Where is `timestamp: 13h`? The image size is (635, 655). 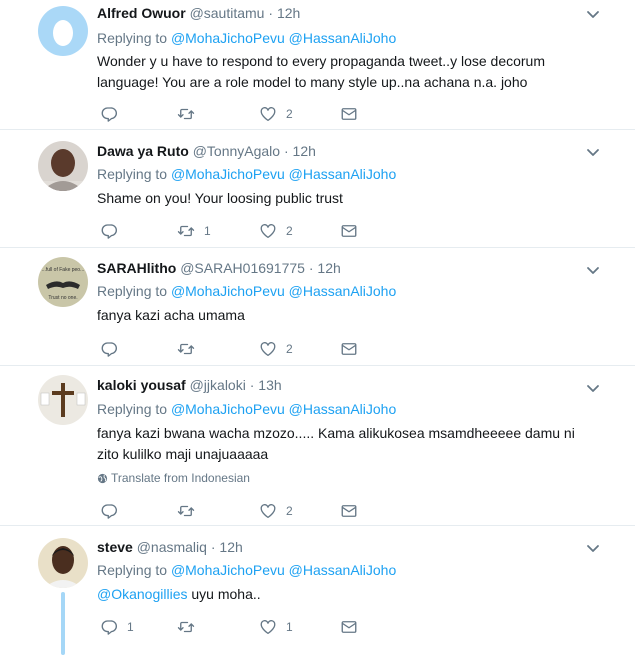
timestamp: 13h is located at coordinates (269, 385).